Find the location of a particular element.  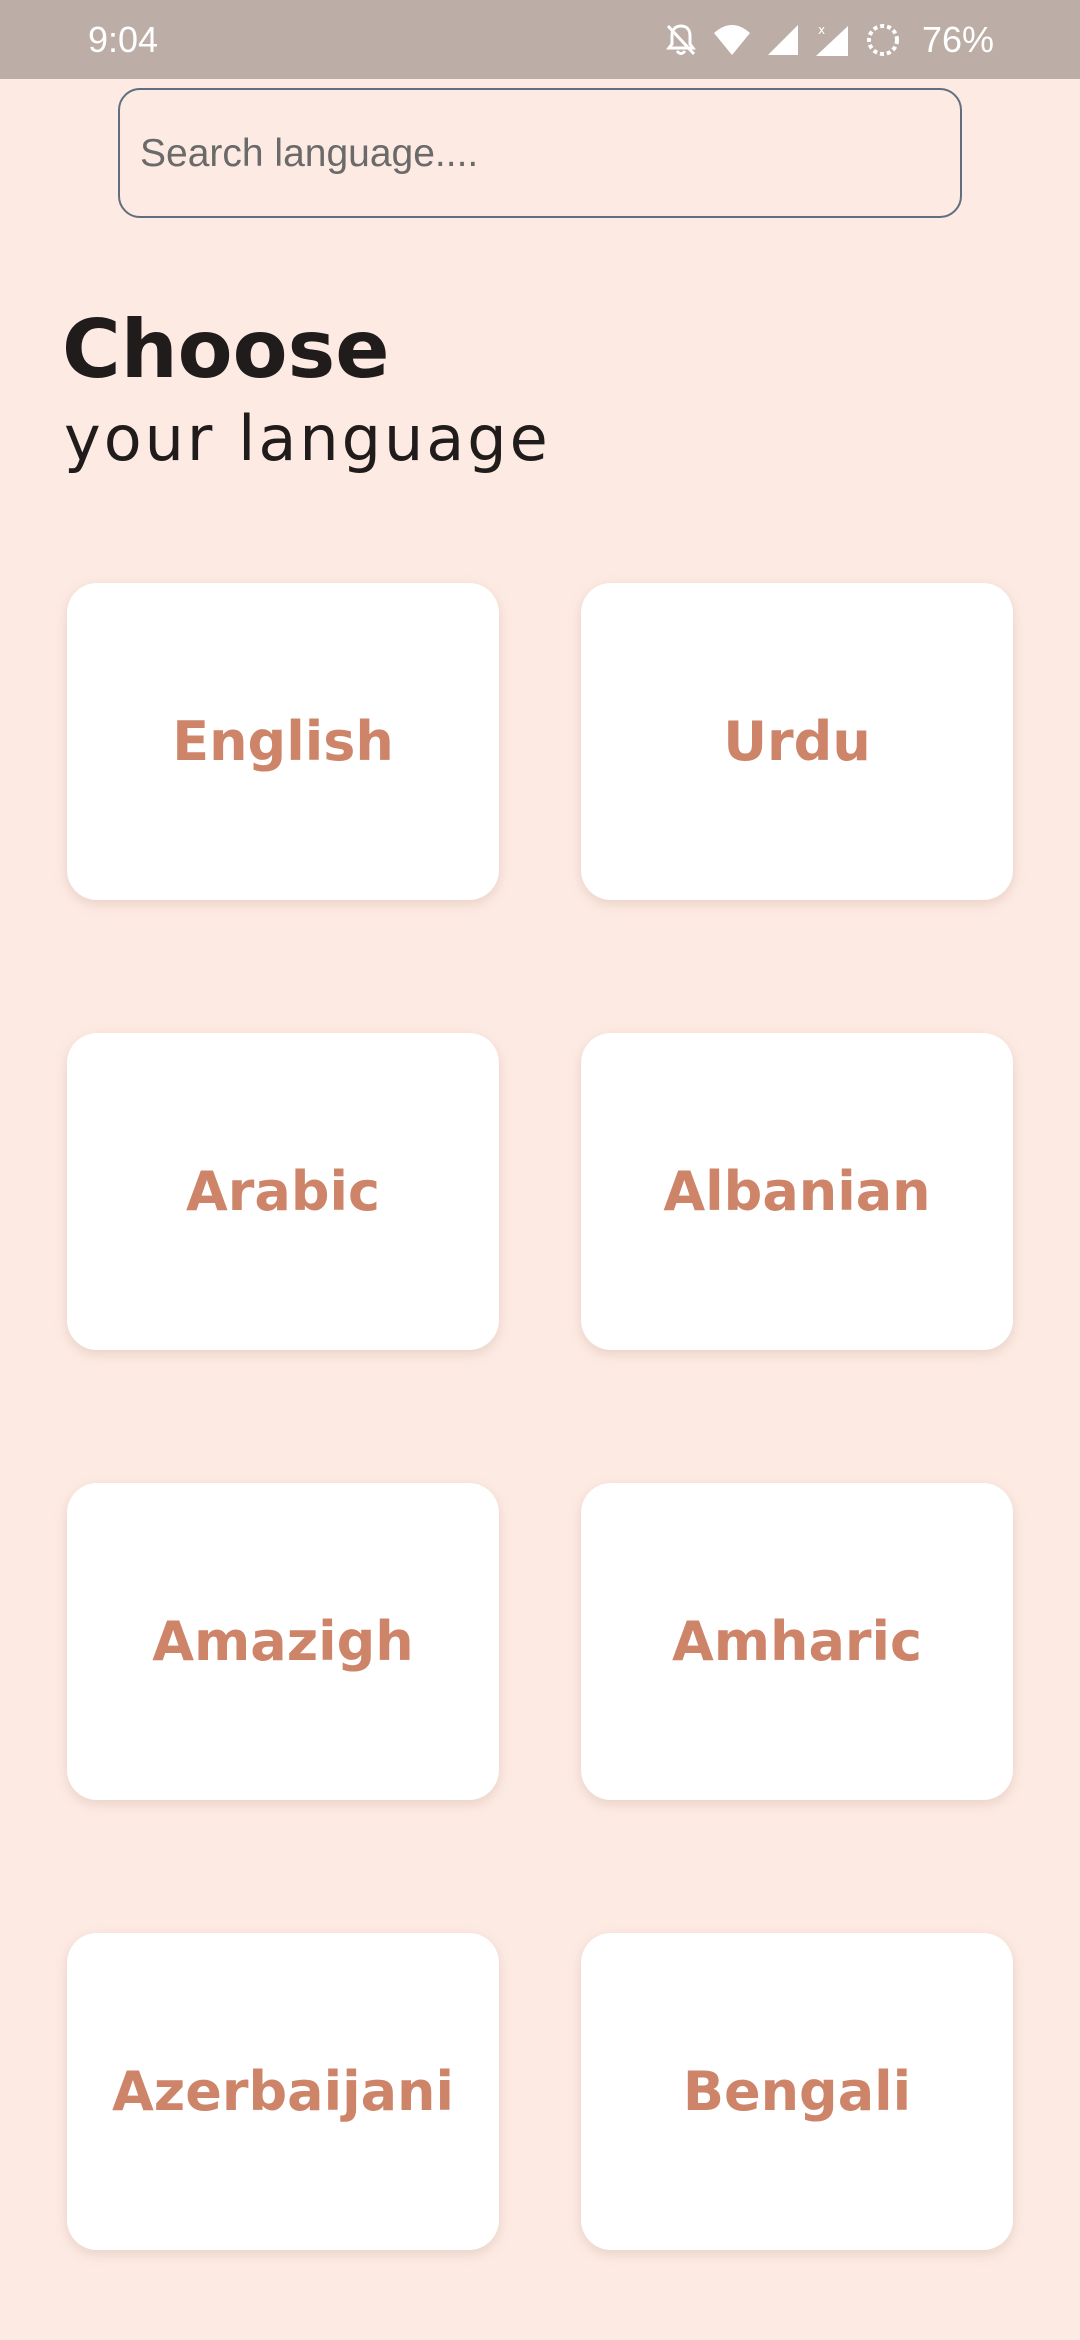

language-label: Arabic is located at coordinates (283, 1191).